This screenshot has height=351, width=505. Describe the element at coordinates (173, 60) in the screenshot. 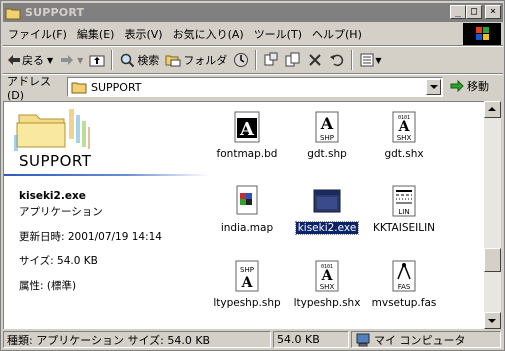

I see `folders-icon` at that location.